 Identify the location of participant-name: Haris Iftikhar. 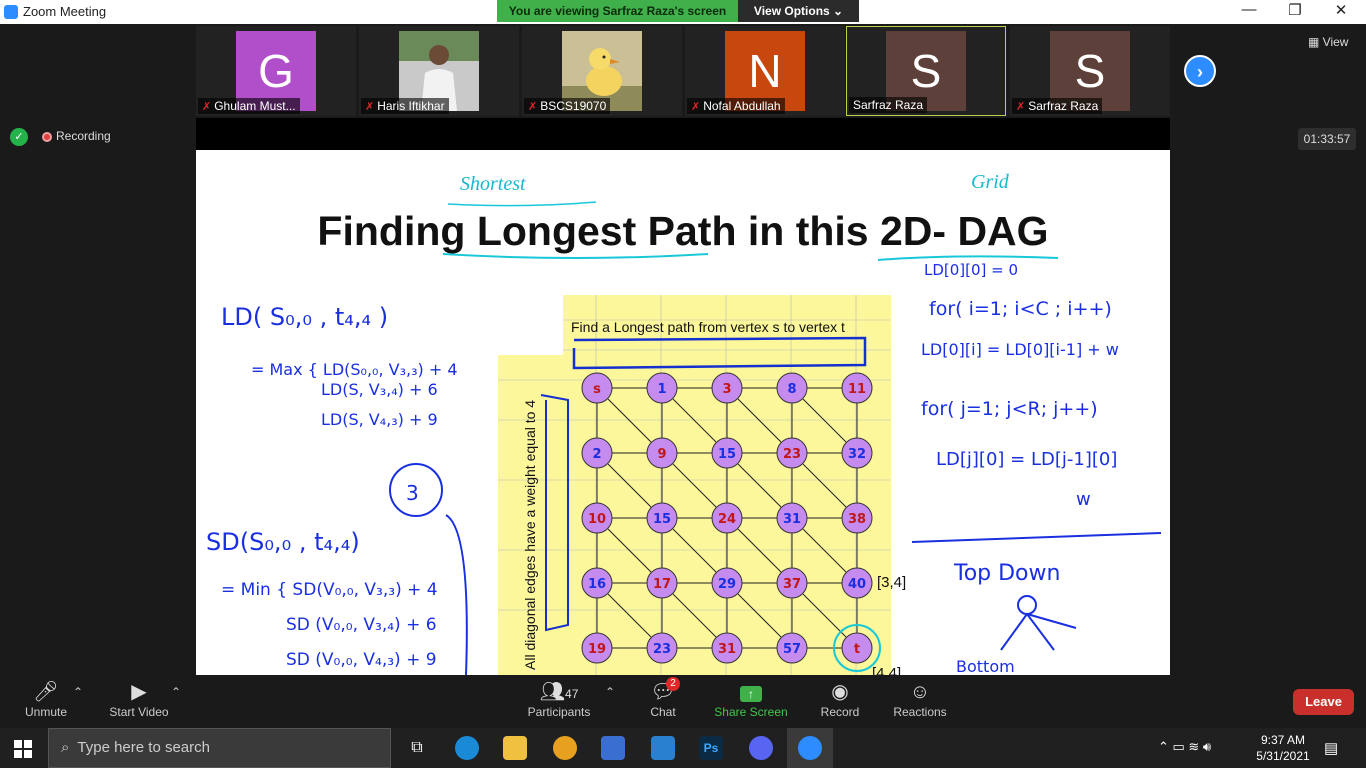
(411, 106).